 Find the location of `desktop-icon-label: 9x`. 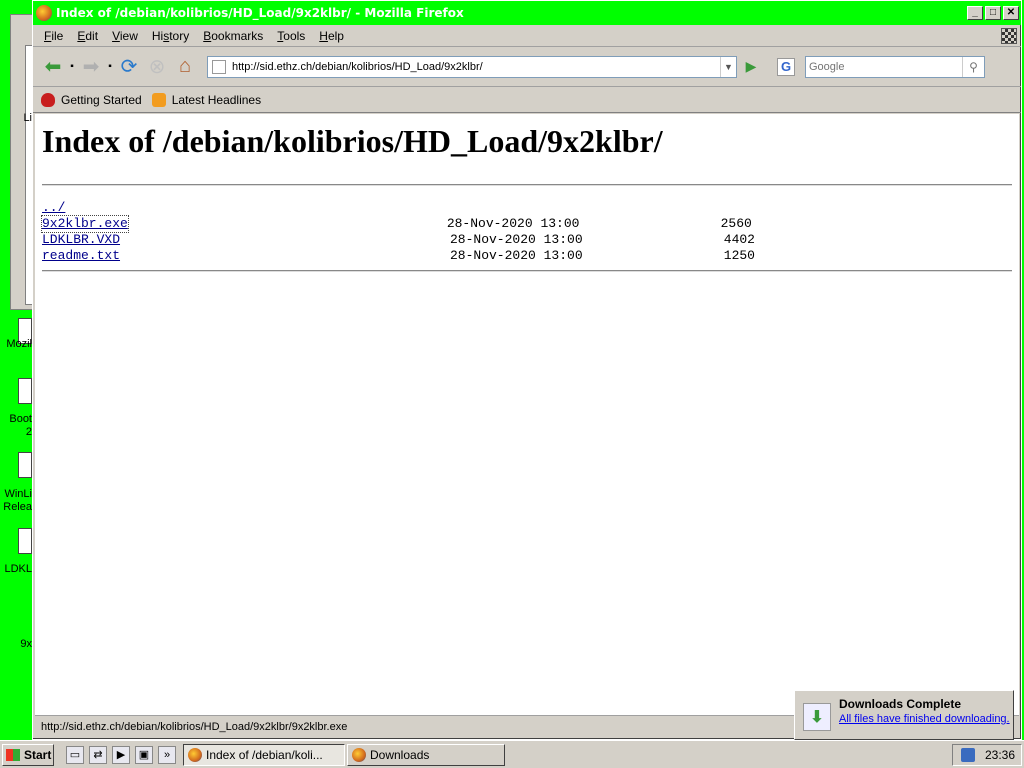

desktop-icon-label: 9x is located at coordinates (16, 644).